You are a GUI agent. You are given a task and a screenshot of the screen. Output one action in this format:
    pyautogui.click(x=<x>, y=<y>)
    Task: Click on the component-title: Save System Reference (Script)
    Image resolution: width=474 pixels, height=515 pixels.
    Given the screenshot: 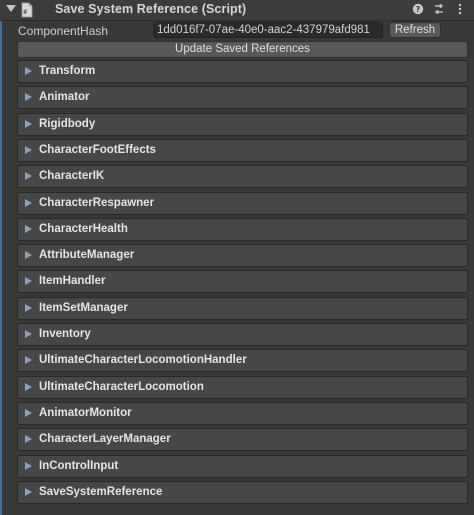 What is the action you would take?
    pyautogui.click(x=151, y=9)
    